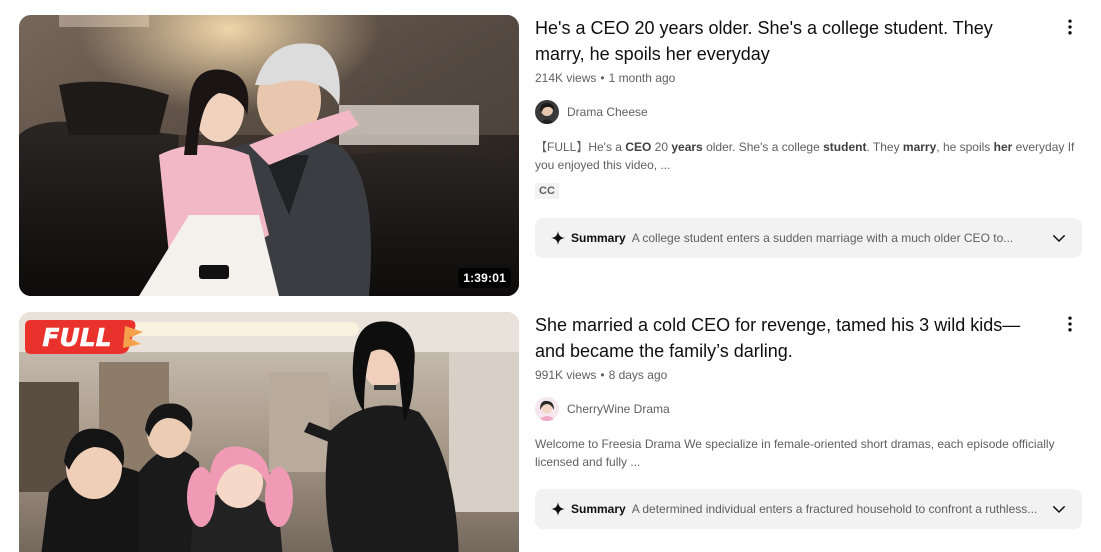  I want to click on snippet-text: 【FULL】He's a, so click(580, 147).